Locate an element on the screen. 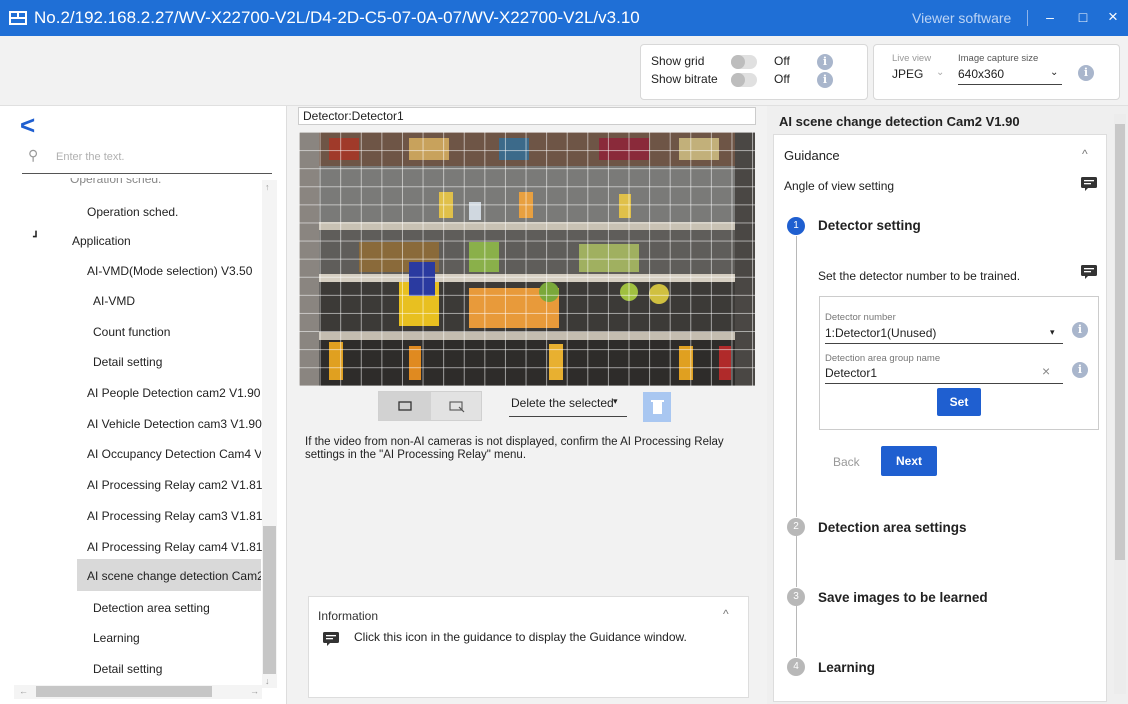 This screenshot has height=704, width=1128. delete-button is located at coordinates (657, 407).